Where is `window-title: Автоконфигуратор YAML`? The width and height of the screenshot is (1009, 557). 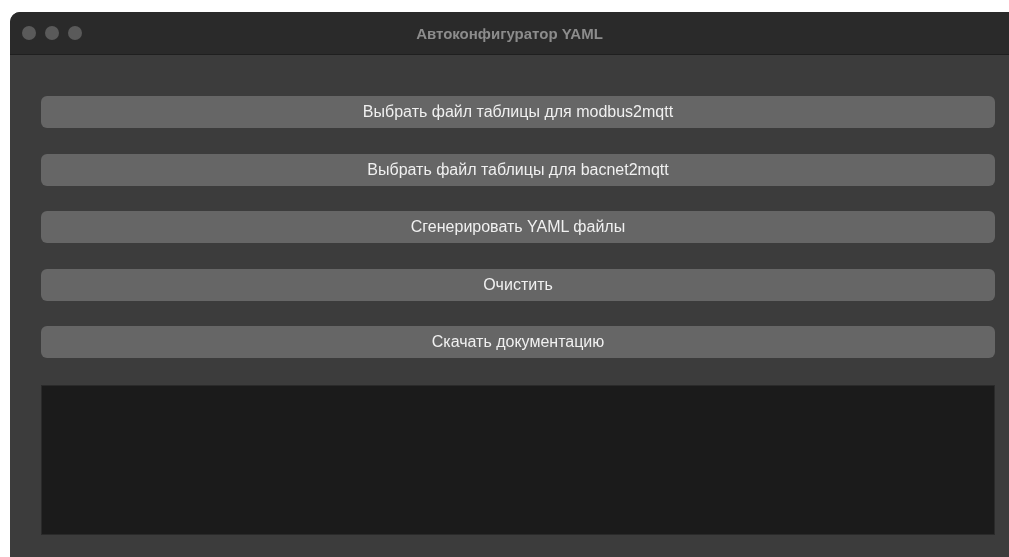 window-title: Автоконфигуратор YAML is located at coordinates (509, 33).